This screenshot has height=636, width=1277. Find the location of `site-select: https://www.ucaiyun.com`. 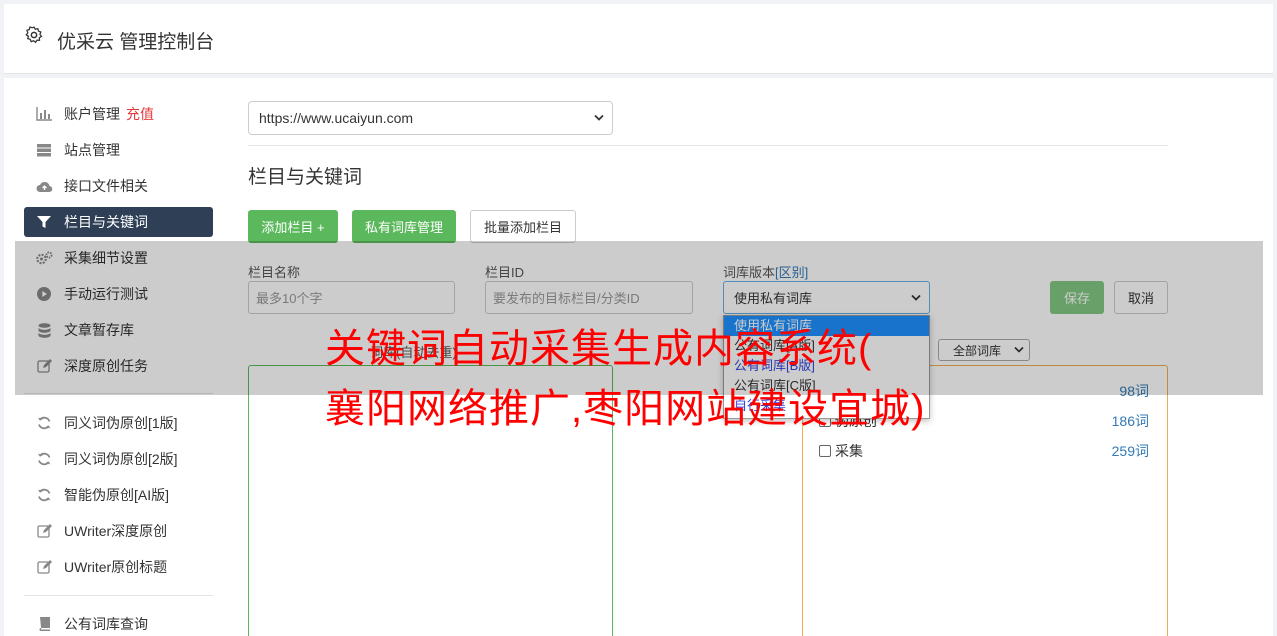

site-select: https://www.ucaiyun.com is located at coordinates (430, 118).